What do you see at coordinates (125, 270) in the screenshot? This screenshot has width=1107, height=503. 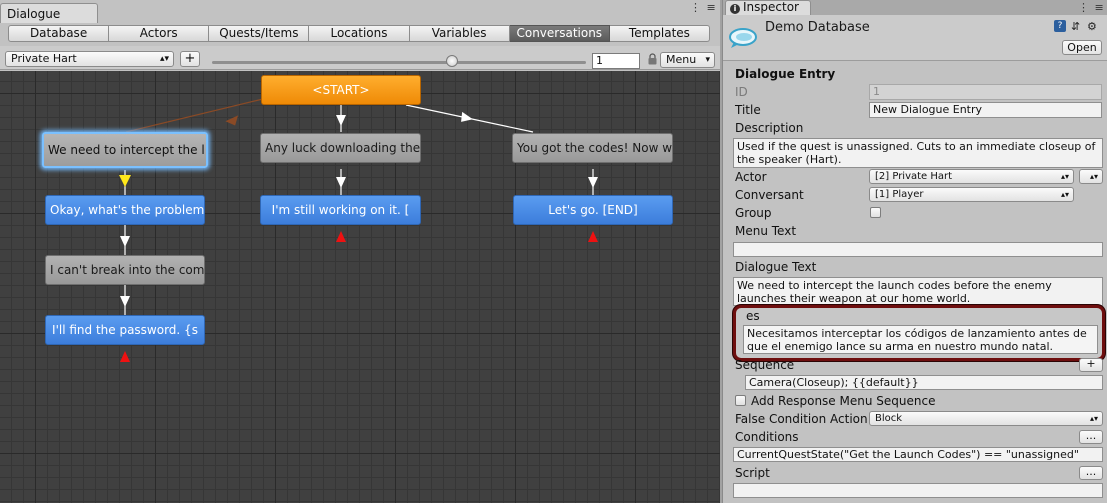 I see `node-entry-7: I can't break into the com` at bounding box center [125, 270].